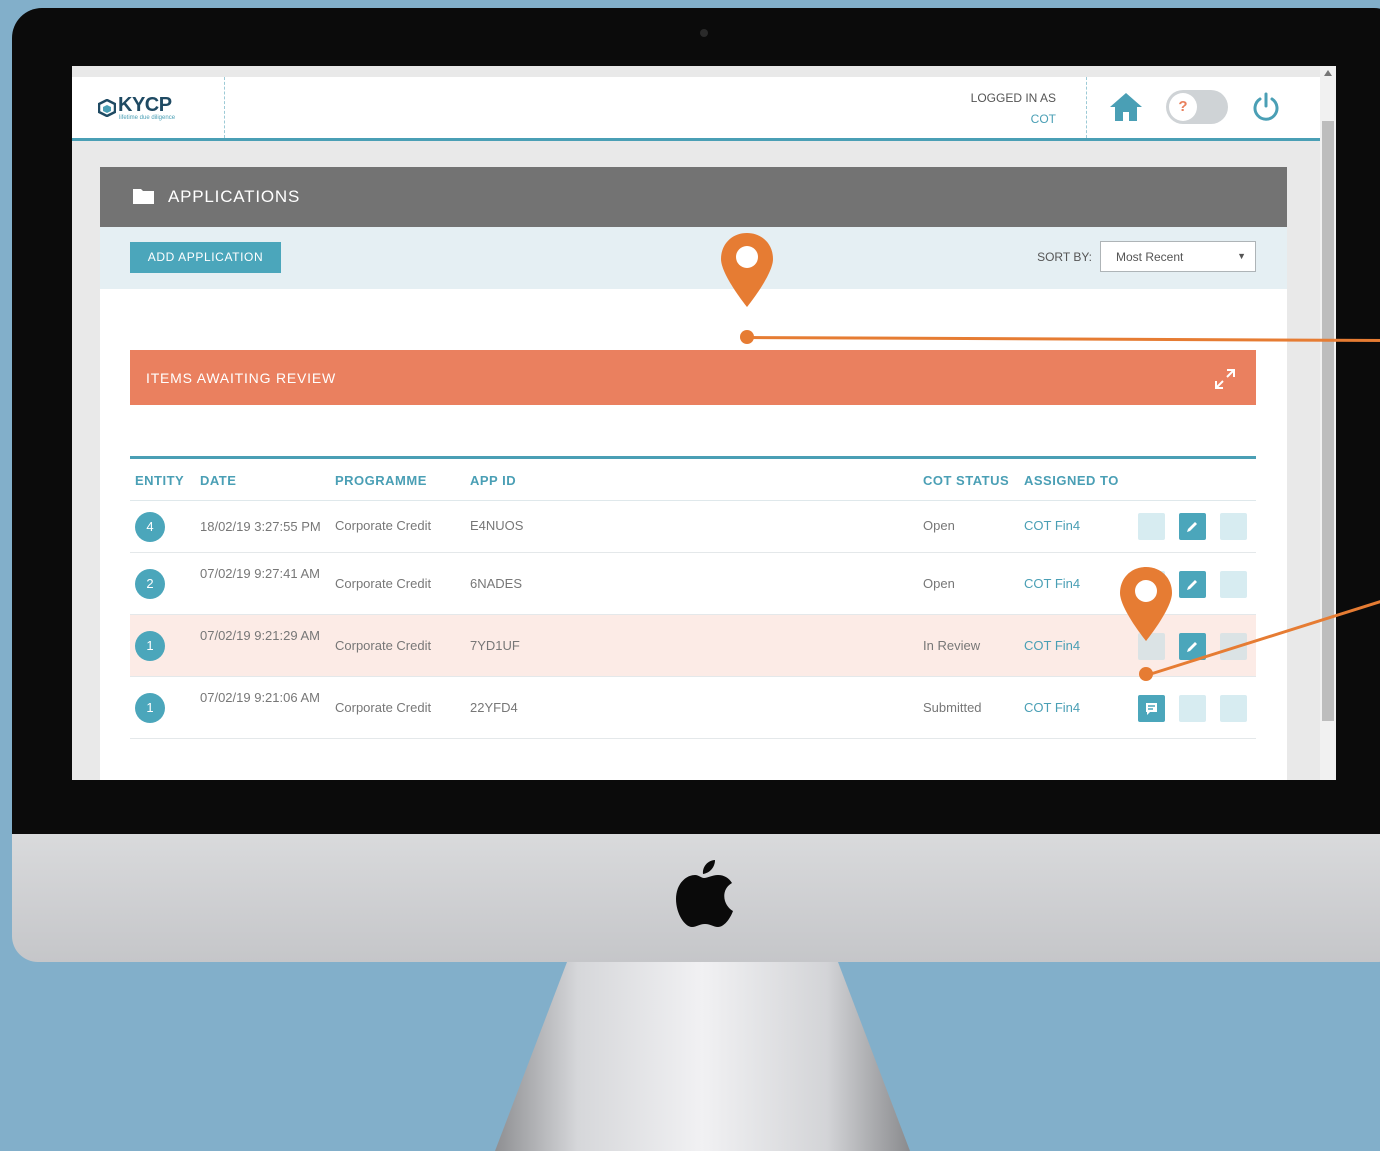 This screenshot has height=1151, width=1380. Describe the element at coordinates (693, 377) in the screenshot. I see `items-awaiting-review-banner: ITEMS AWAITING REVIEW` at that location.